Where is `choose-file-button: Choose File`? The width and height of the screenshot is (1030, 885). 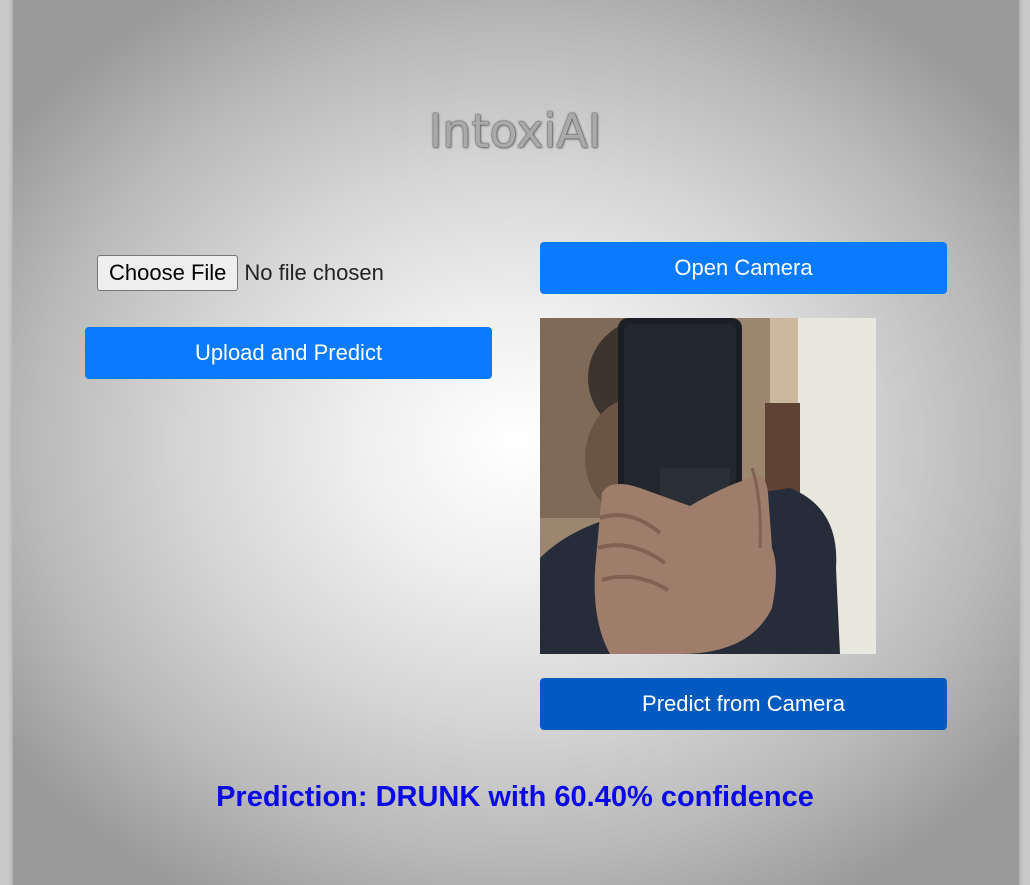
choose-file-button: Choose File is located at coordinates (168, 273).